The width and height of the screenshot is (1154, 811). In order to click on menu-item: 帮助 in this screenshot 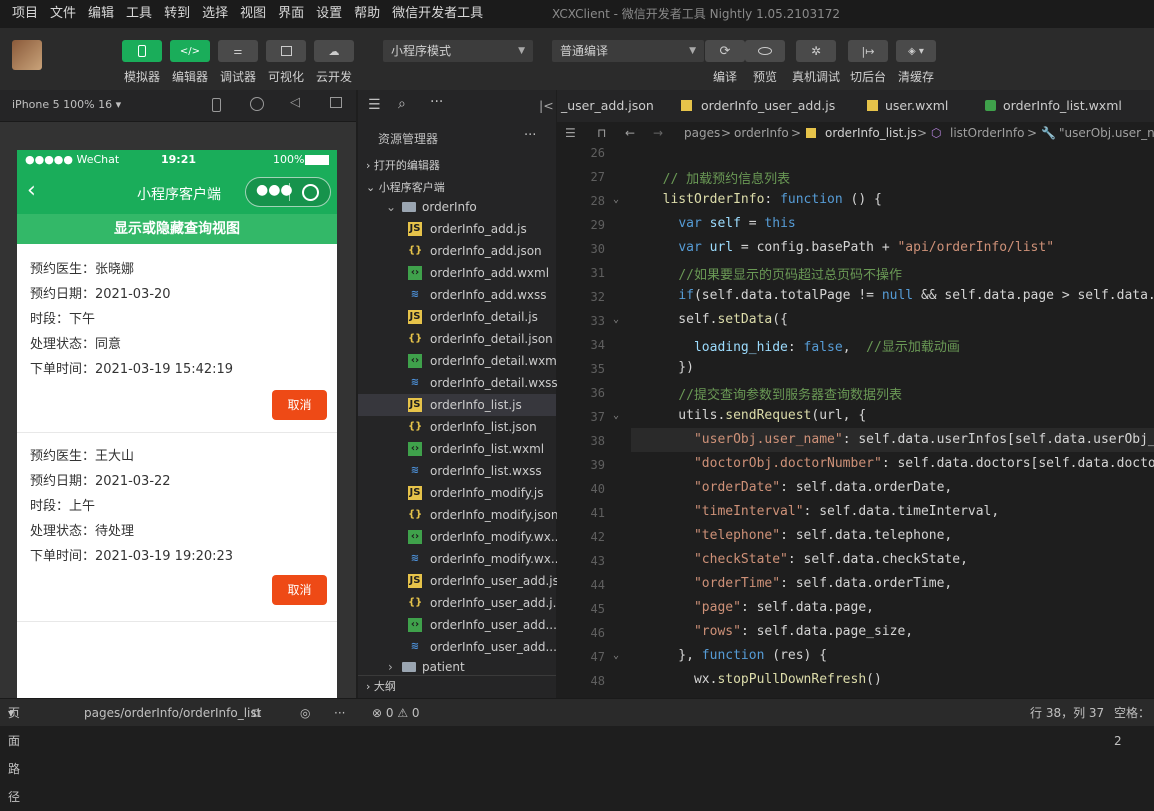, I will do `click(367, 14)`.